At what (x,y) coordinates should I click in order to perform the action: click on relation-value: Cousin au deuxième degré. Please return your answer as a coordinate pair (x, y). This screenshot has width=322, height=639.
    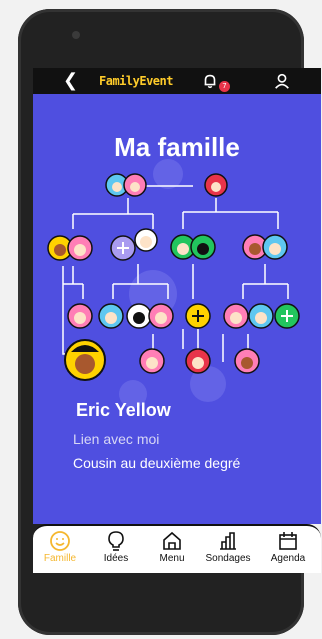
    Looking at the image, I should click on (157, 463).